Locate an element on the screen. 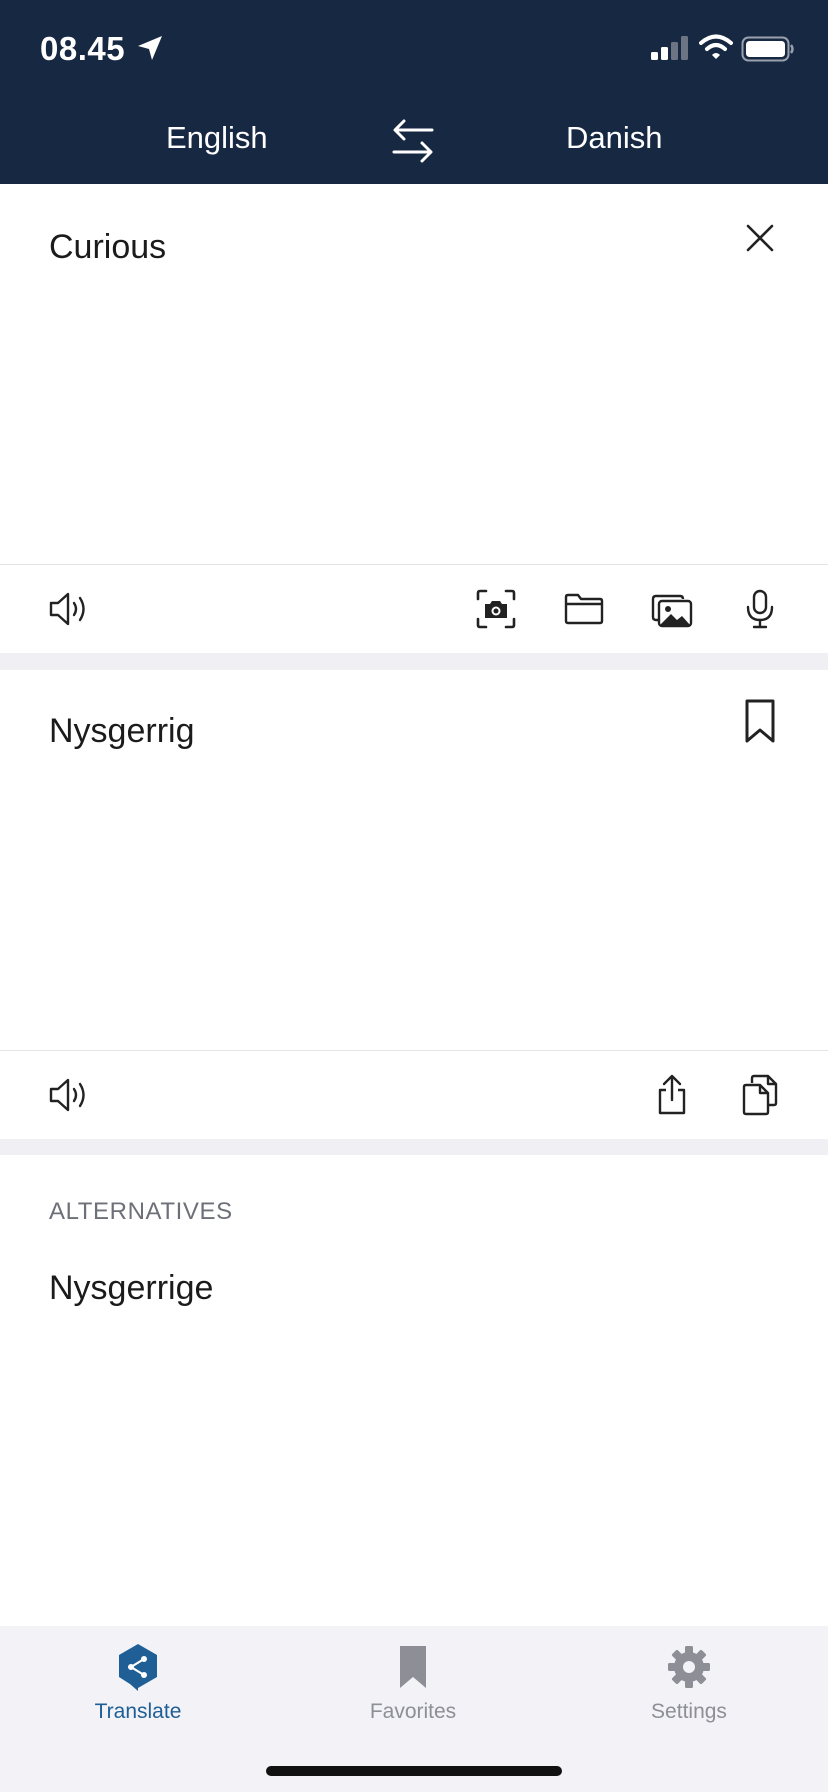  status-time: 08.45 is located at coordinates (83, 48).